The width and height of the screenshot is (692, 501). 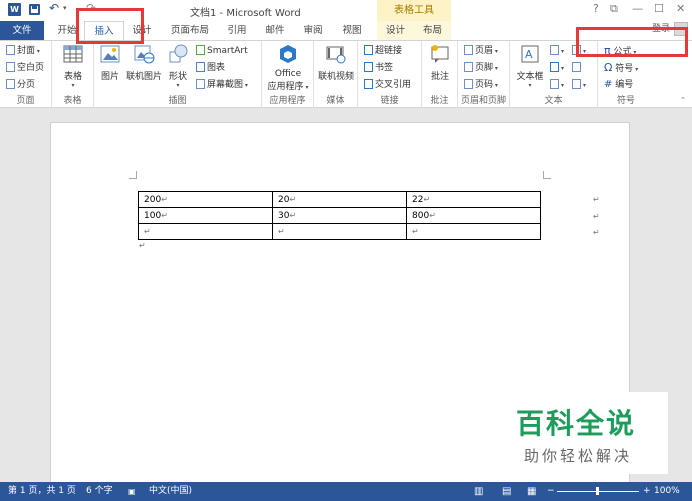 I want to click on data-table: 200↵ 20↵ 22↵ 100↵ 30↵ 800↵ ↵ ↵ ↵, so click(x=339, y=215).